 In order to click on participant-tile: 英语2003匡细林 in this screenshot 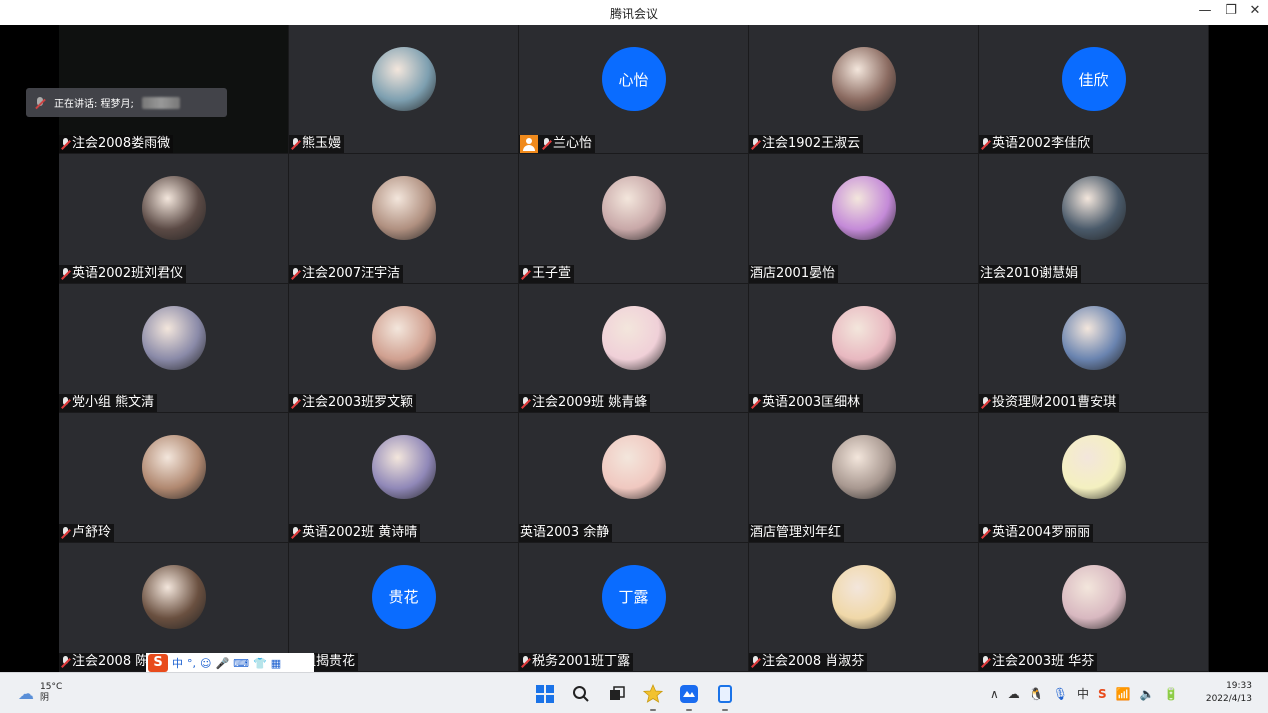, I will do `click(864, 348)`.